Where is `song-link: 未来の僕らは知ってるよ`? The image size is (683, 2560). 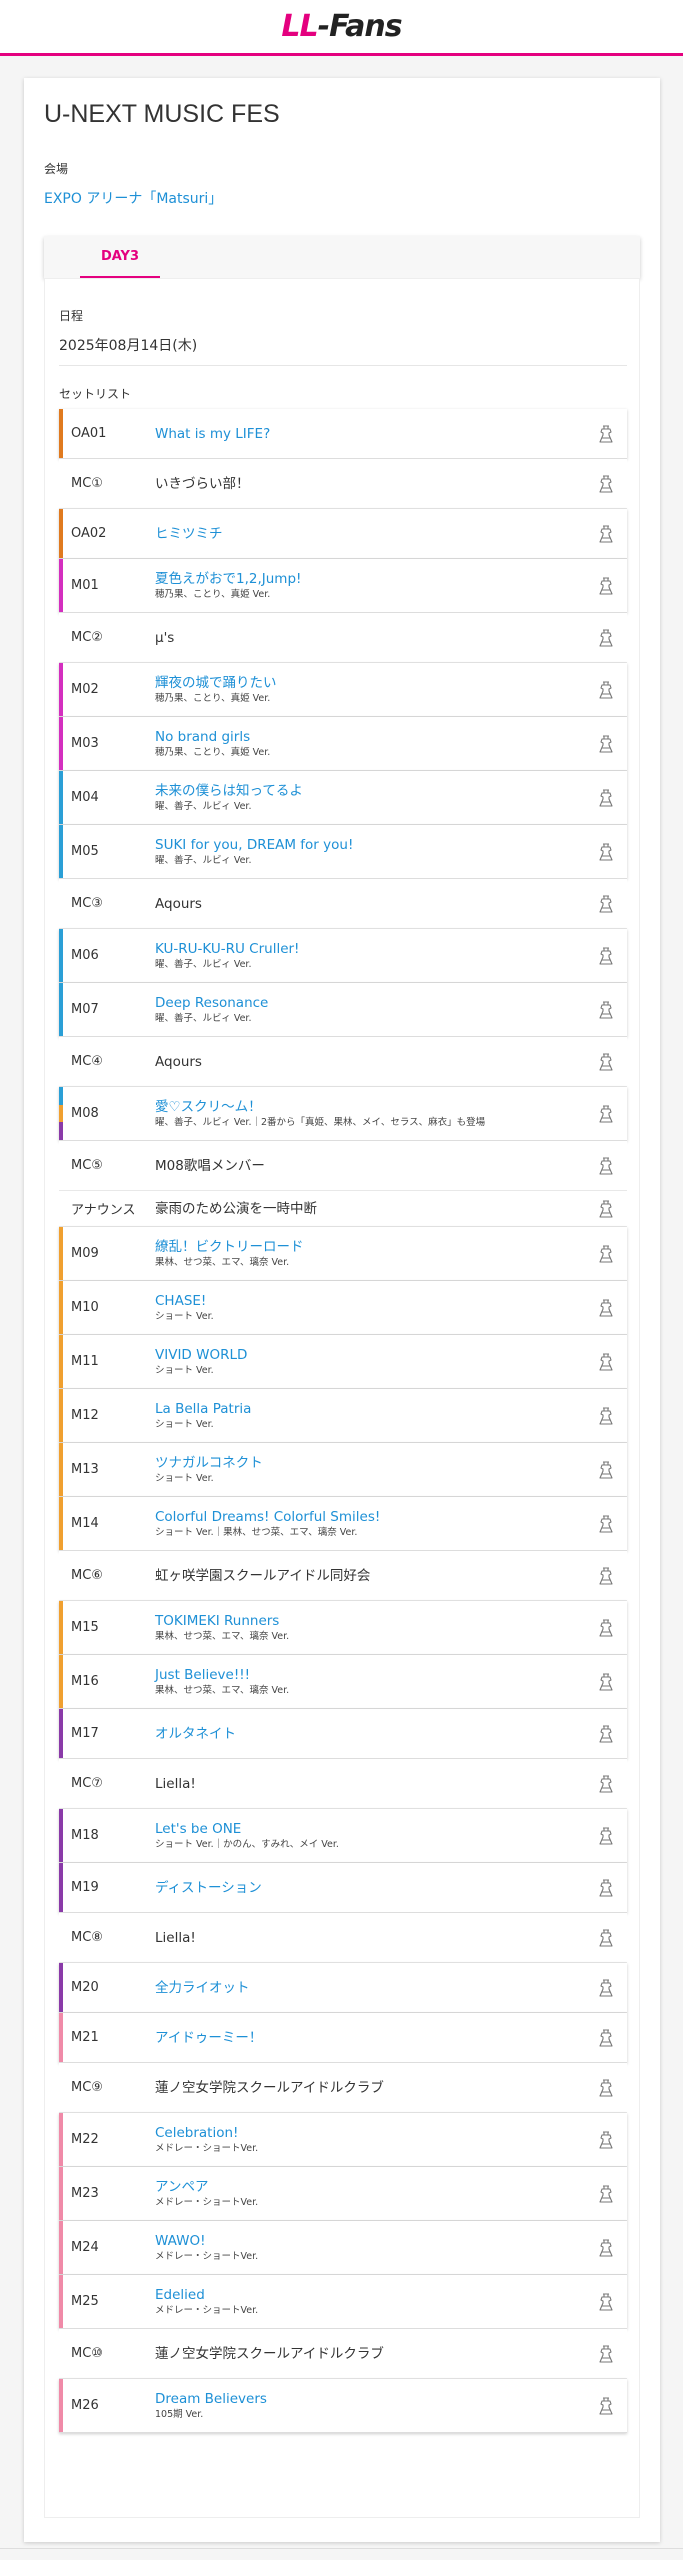 song-link: 未来の僕らは知ってるよ is located at coordinates (371, 791).